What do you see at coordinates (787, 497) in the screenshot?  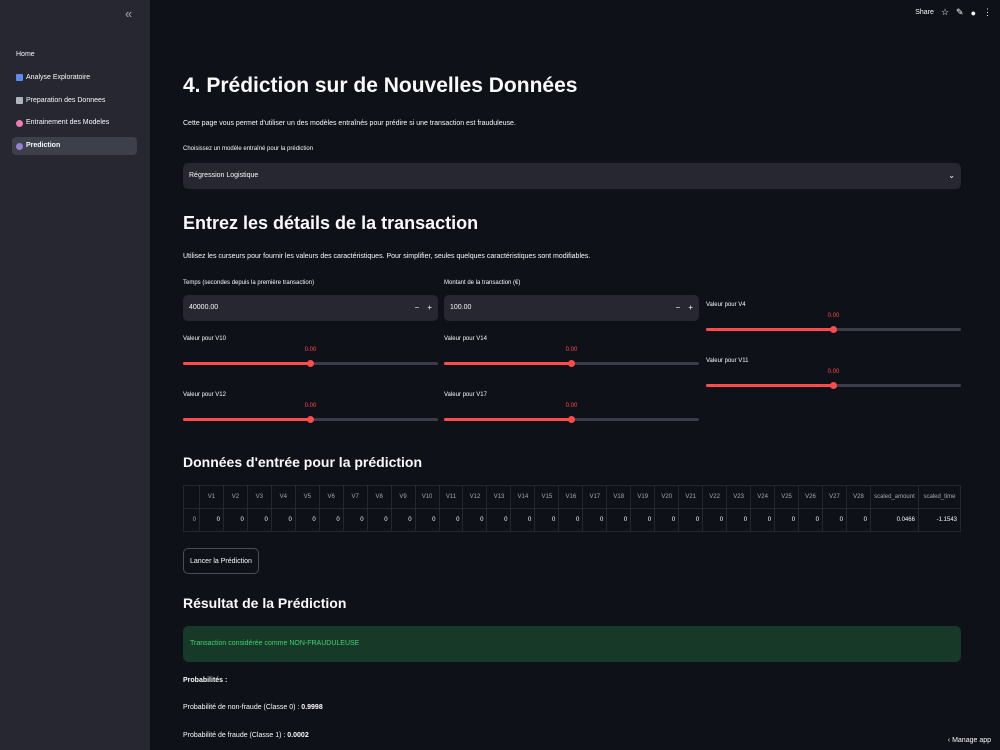 I see `column-header: V25` at bounding box center [787, 497].